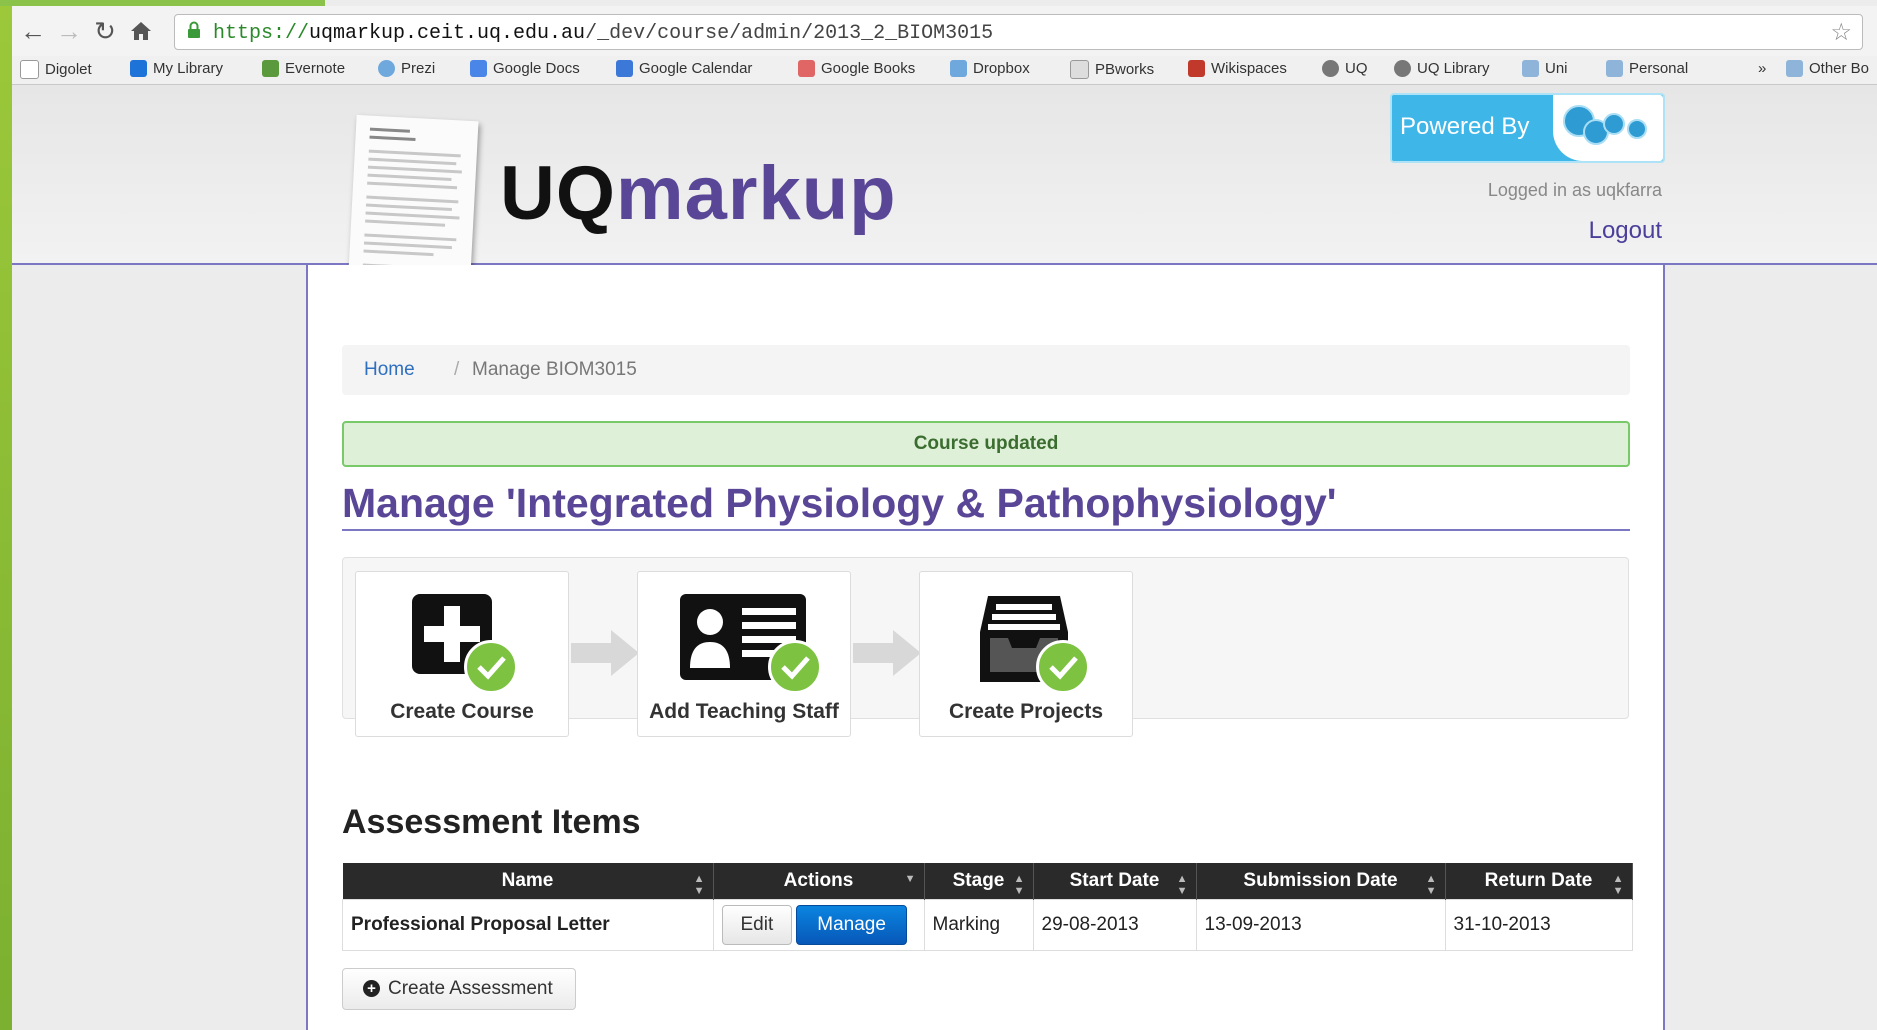 The image size is (1877, 1030). I want to click on dropbox-icon, so click(958, 68).